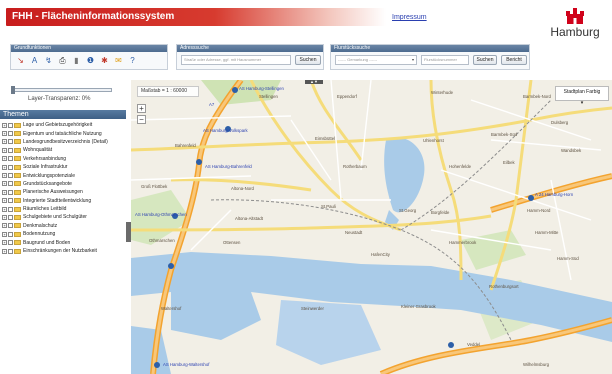  I want to click on report-button: Bericht, so click(514, 60).